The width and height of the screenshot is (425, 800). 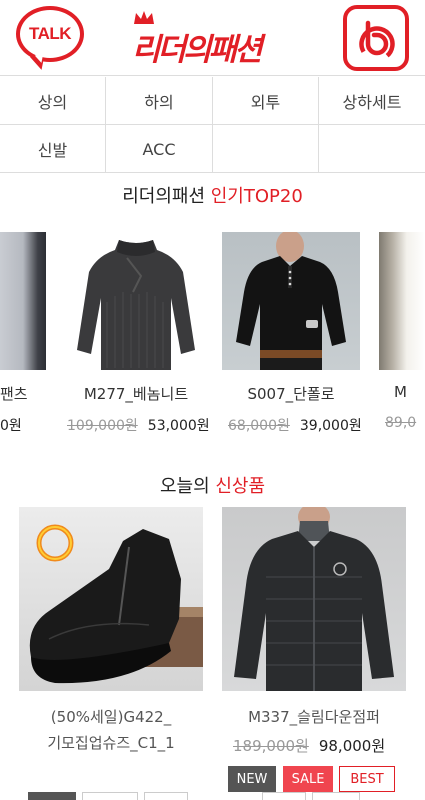 I want to click on shoe-image, so click(x=116, y=604).